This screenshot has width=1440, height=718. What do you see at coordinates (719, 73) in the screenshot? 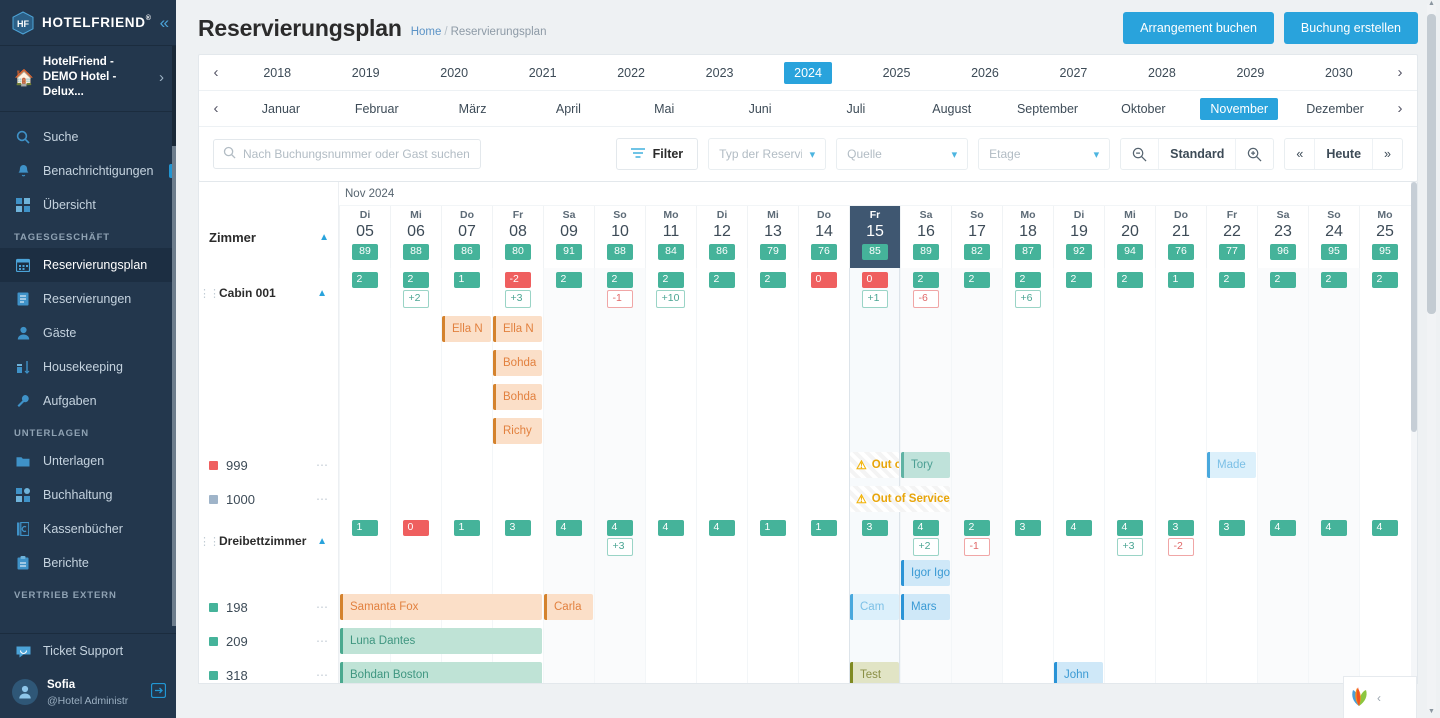
I see `year-option-2023: 2023` at bounding box center [719, 73].